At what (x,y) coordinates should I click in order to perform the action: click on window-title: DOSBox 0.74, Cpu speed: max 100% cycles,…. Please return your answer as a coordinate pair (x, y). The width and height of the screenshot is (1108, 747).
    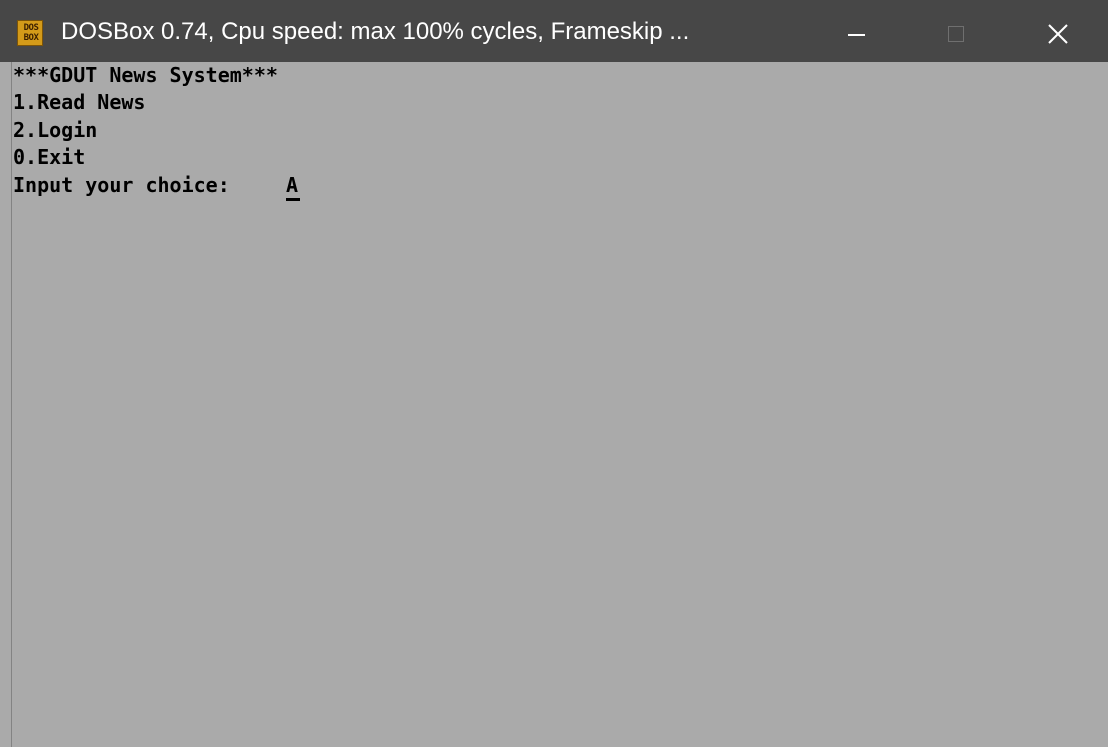
    Looking at the image, I should click on (375, 31).